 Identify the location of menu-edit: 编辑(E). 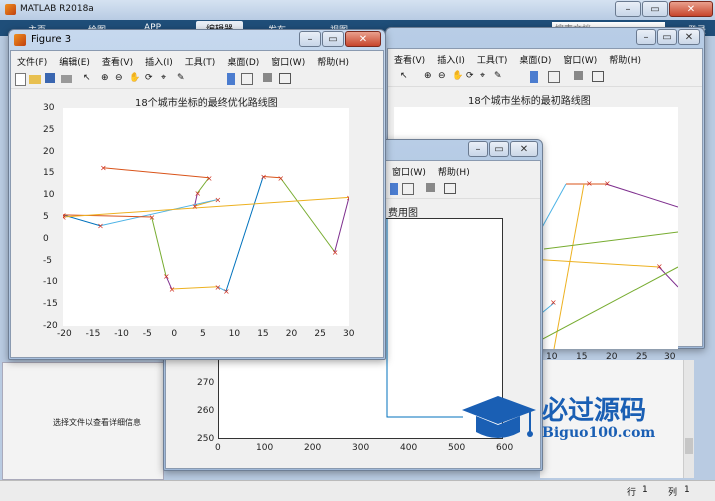
(74, 61).